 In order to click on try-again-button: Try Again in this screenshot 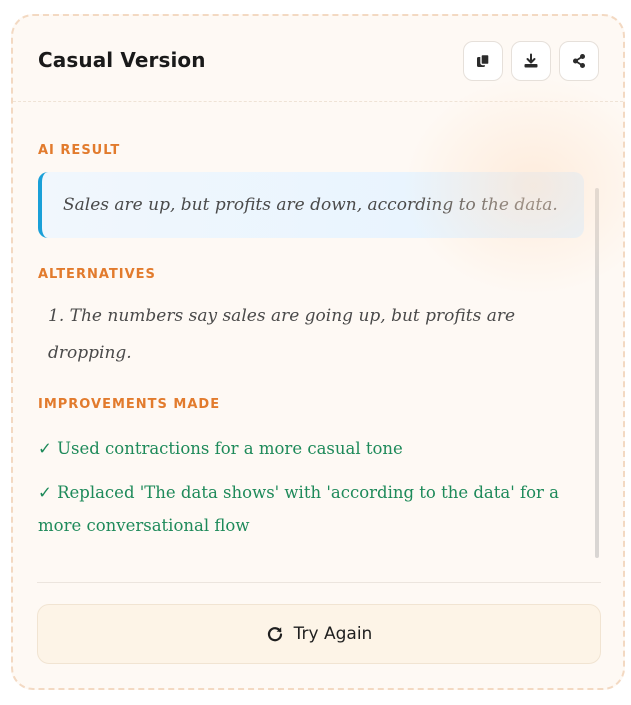, I will do `click(319, 634)`.